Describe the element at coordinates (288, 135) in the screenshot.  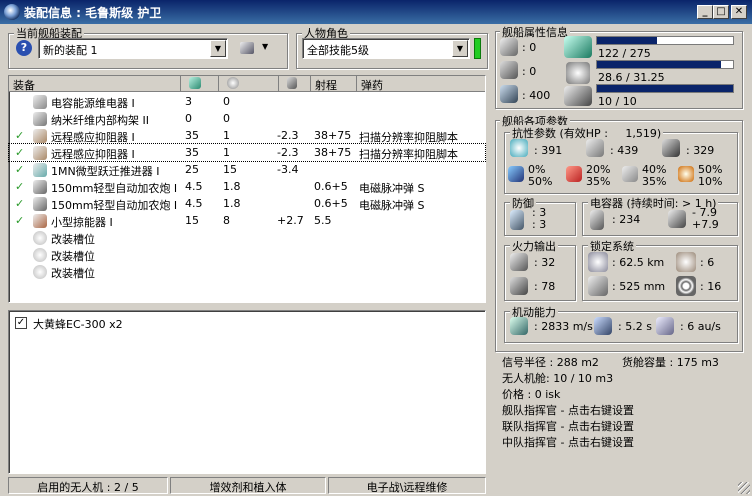
I see `module-capacitor: -2.3` at that location.